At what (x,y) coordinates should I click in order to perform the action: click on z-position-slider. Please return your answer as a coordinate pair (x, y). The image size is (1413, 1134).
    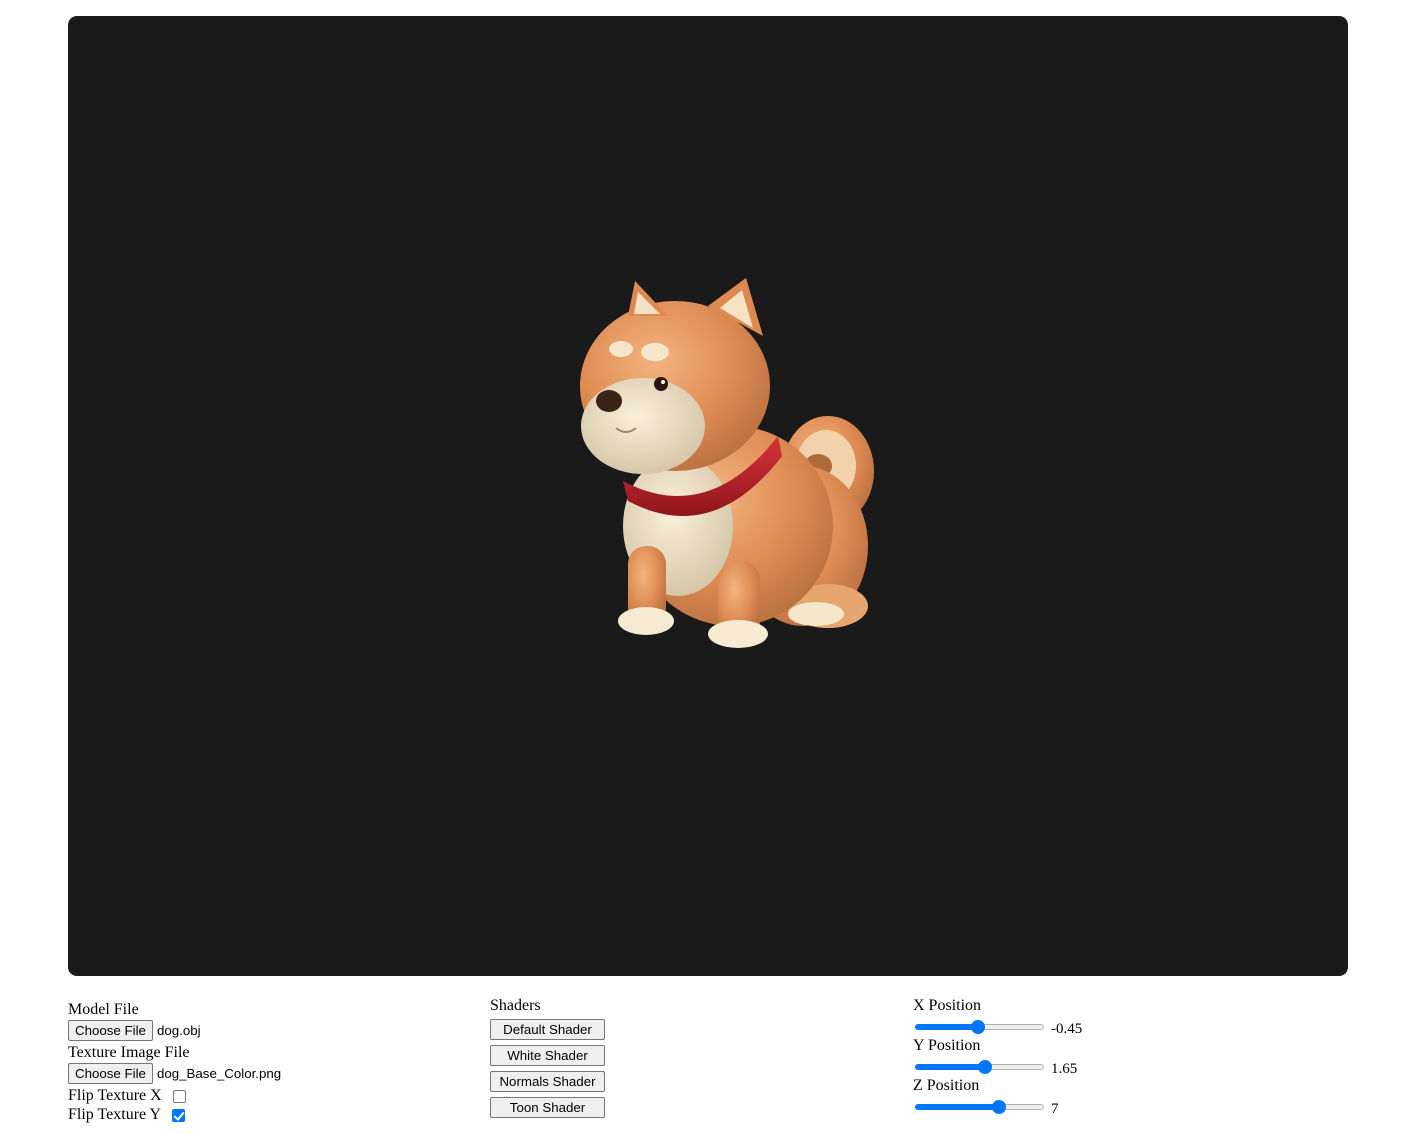
    Looking at the image, I should click on (979, 1106).